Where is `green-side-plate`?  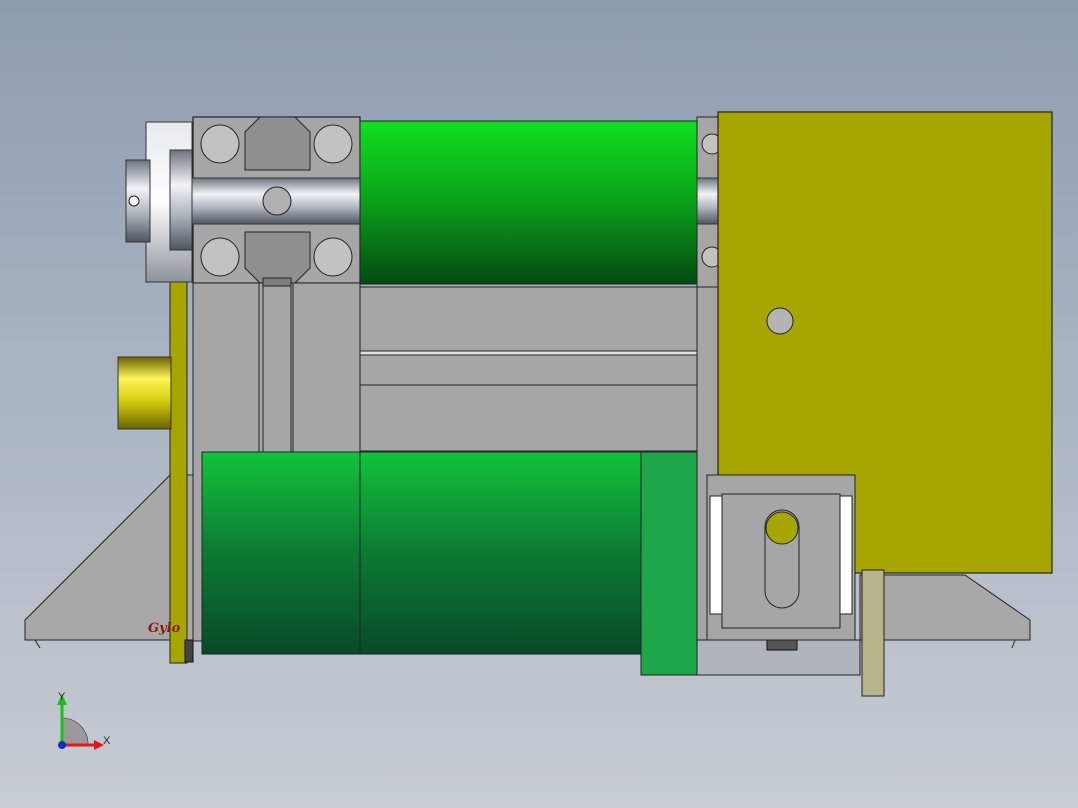 green-side-plate is located at coordinates (669, 563).